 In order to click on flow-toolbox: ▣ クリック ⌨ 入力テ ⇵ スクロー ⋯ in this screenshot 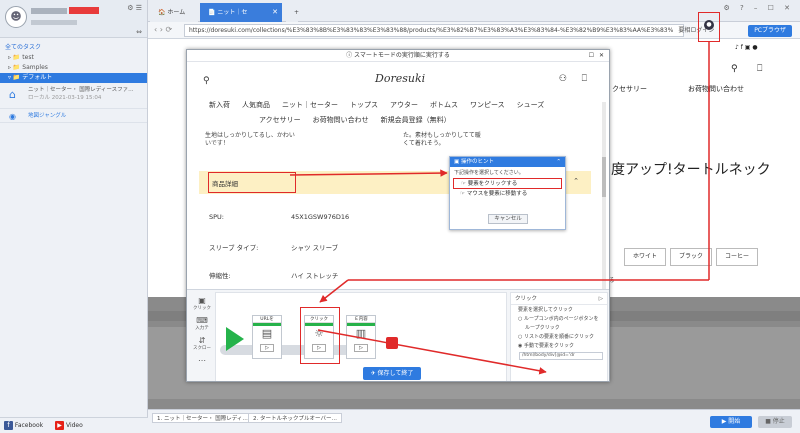, I will do `click(202, 336)`.